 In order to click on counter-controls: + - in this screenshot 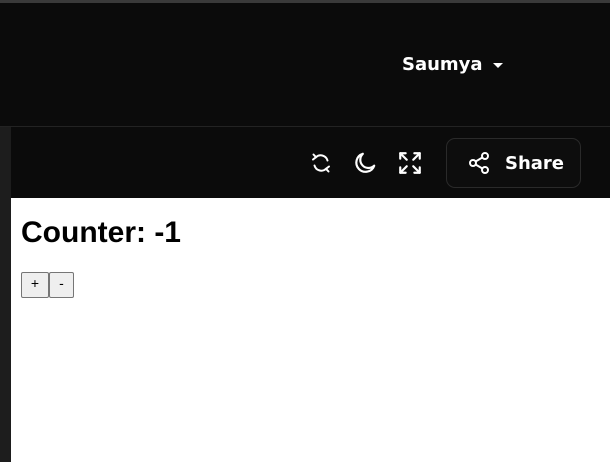, I will do `click(47, 285)`.